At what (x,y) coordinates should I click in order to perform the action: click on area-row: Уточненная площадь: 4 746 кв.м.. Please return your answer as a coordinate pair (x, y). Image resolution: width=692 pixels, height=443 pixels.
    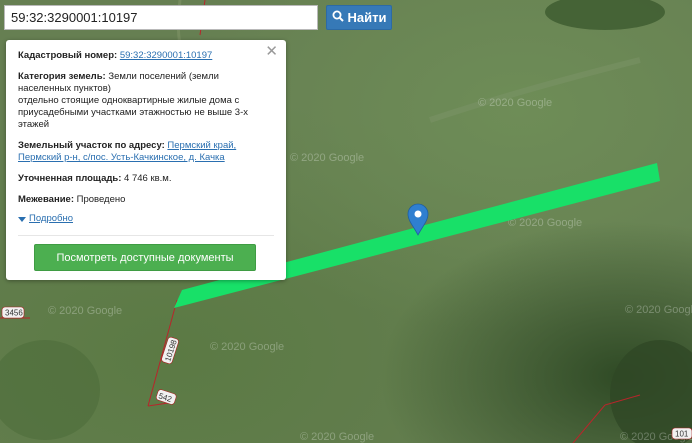
    Looking at the image, I should click on (146, 179).